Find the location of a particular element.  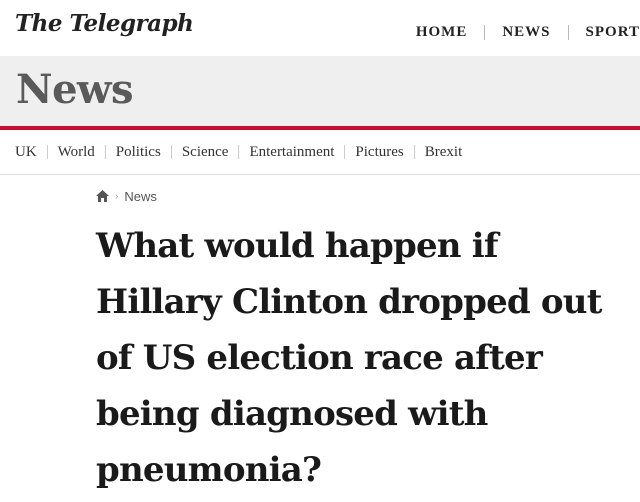

subnav-brexit: Brexit is located at coordinates (444, 152).